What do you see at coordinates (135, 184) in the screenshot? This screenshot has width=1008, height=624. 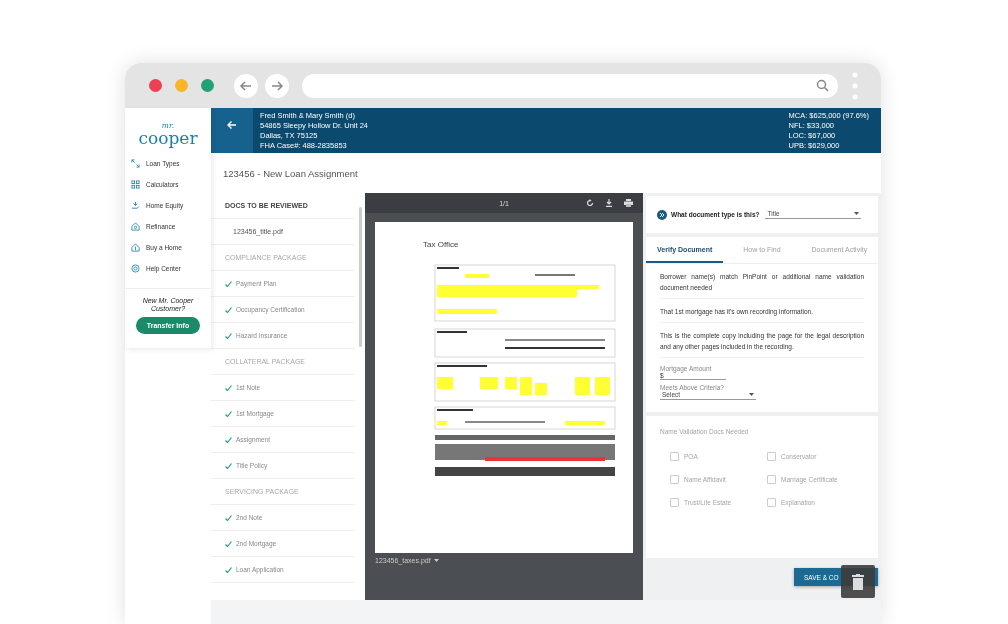 I see `grid-icon` at bounding box center [135, 184].